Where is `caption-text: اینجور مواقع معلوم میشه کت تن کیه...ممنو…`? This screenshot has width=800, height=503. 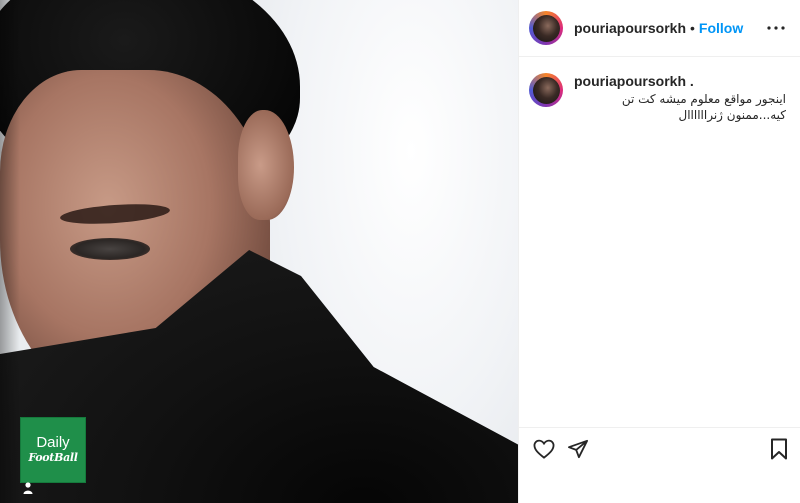 caption-text: اینجور مواقع معلوم میشه کت تن کیه...ممنو… is located at coordinates (703, 107).